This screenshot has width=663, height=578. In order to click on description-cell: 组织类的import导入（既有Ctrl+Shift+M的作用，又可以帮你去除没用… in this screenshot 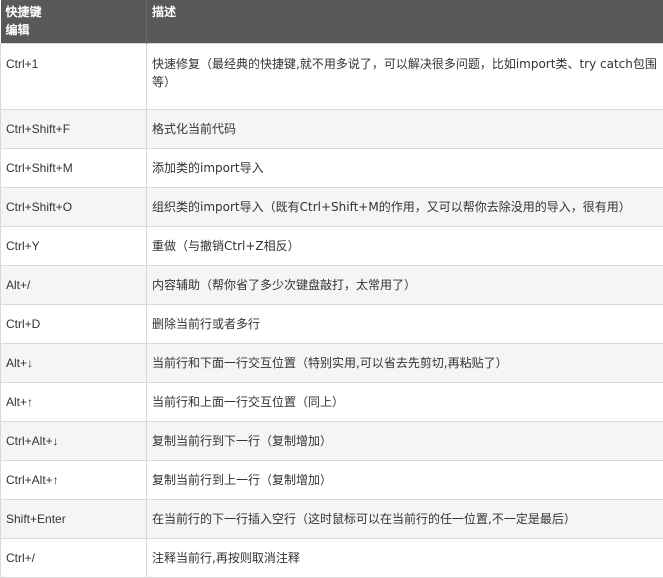, I will do `click(405, 206)`.